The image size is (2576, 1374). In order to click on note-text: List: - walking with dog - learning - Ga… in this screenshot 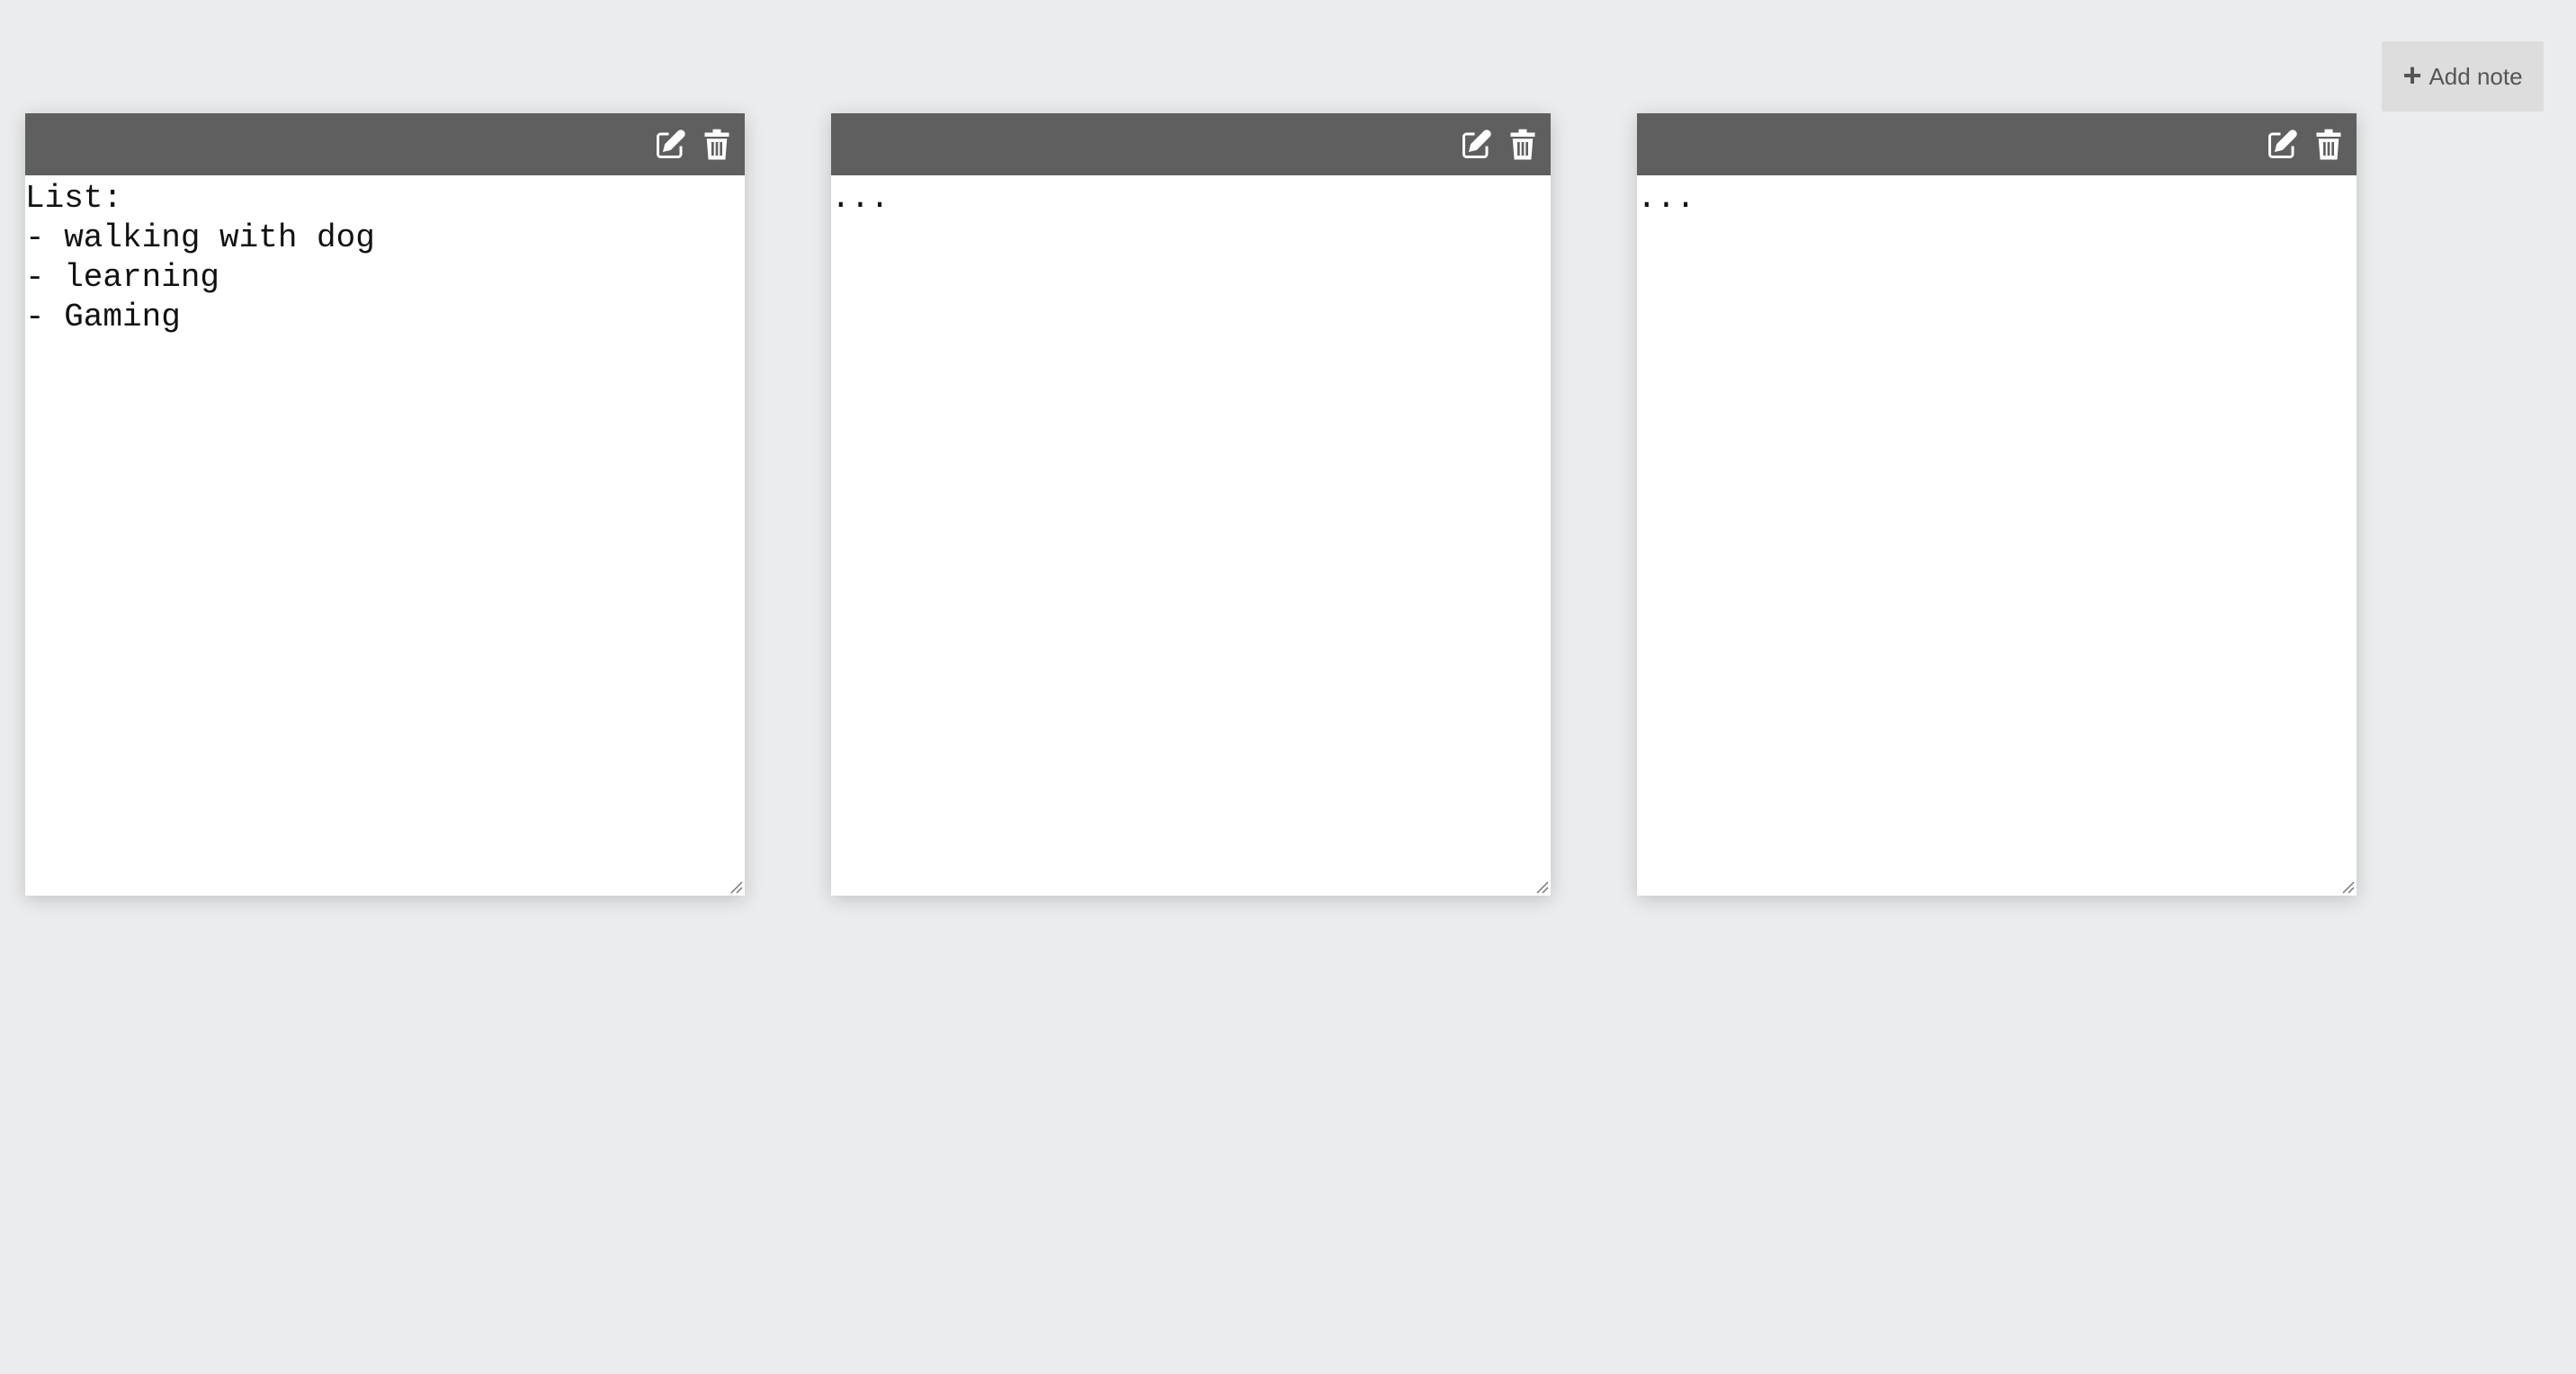, I will do `click(385, 535)`.